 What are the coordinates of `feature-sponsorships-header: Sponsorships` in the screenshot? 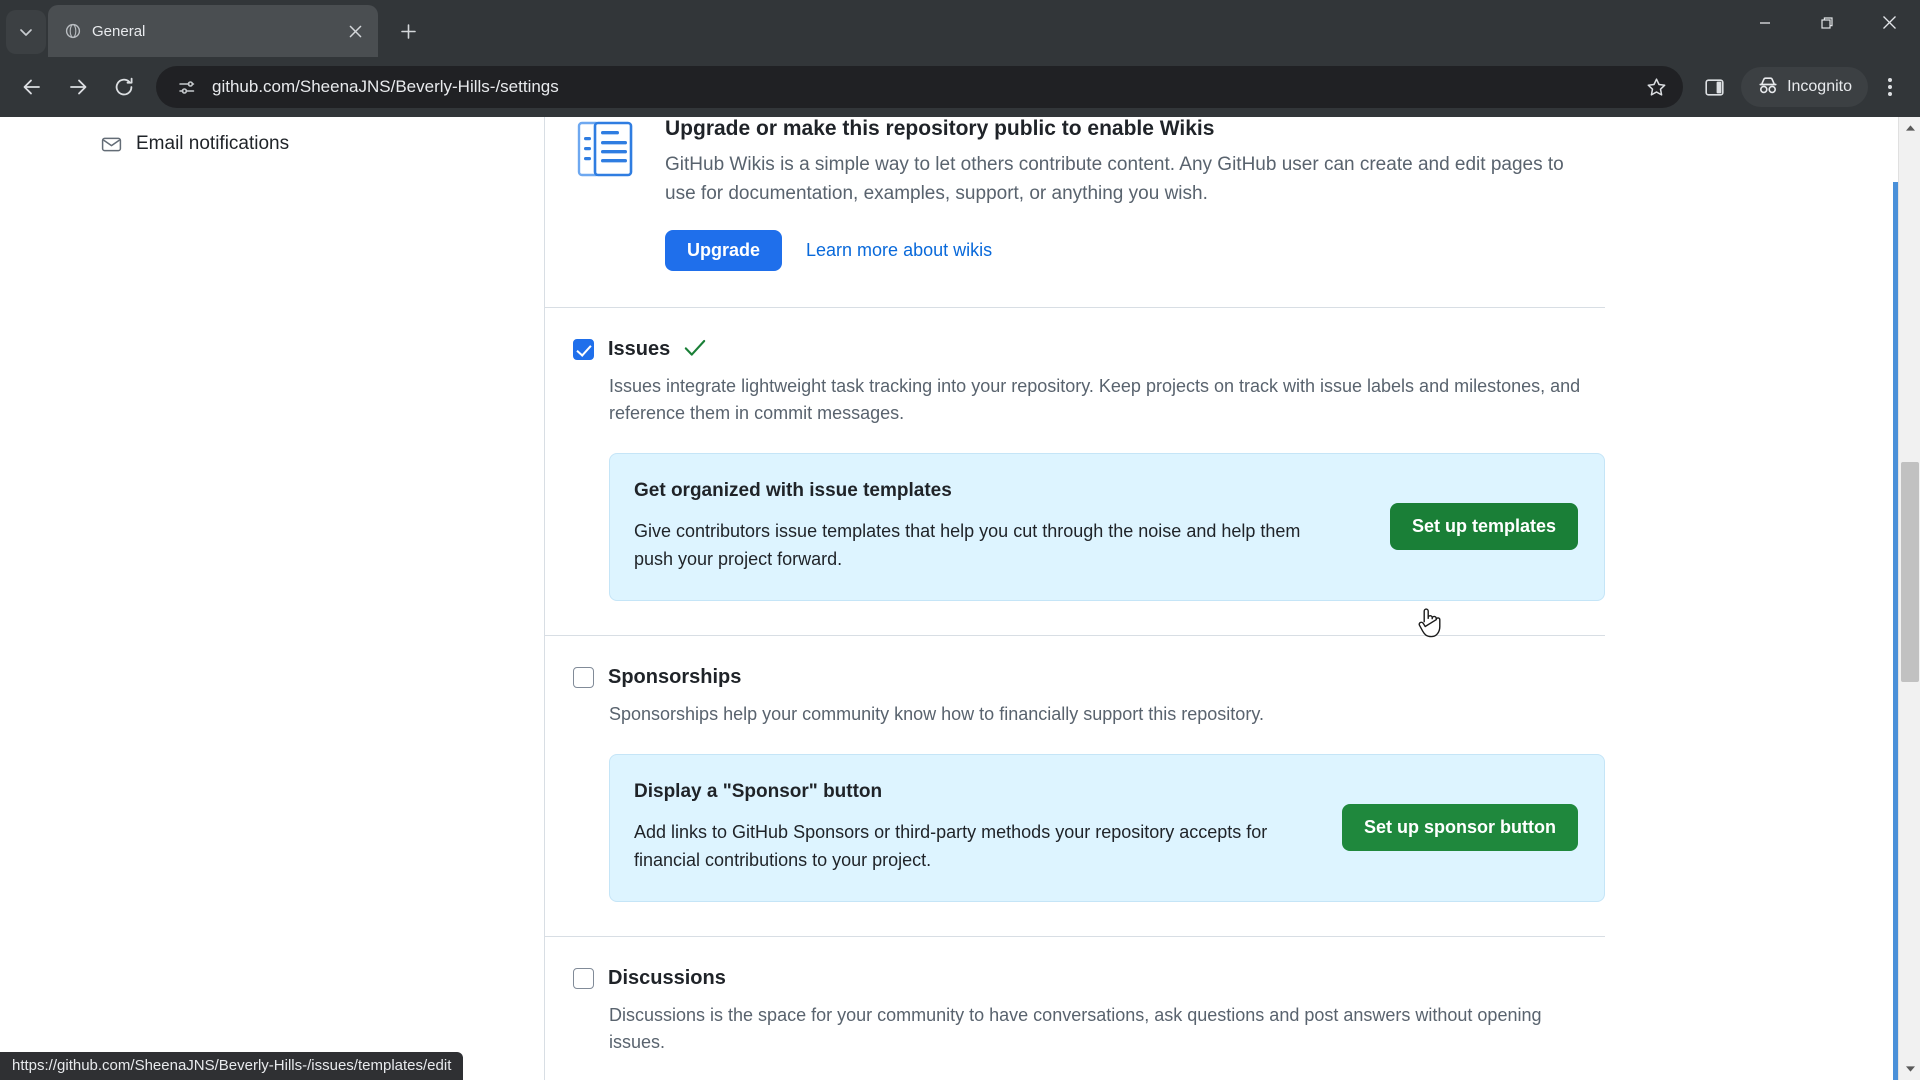 It's located at (1089, 677).